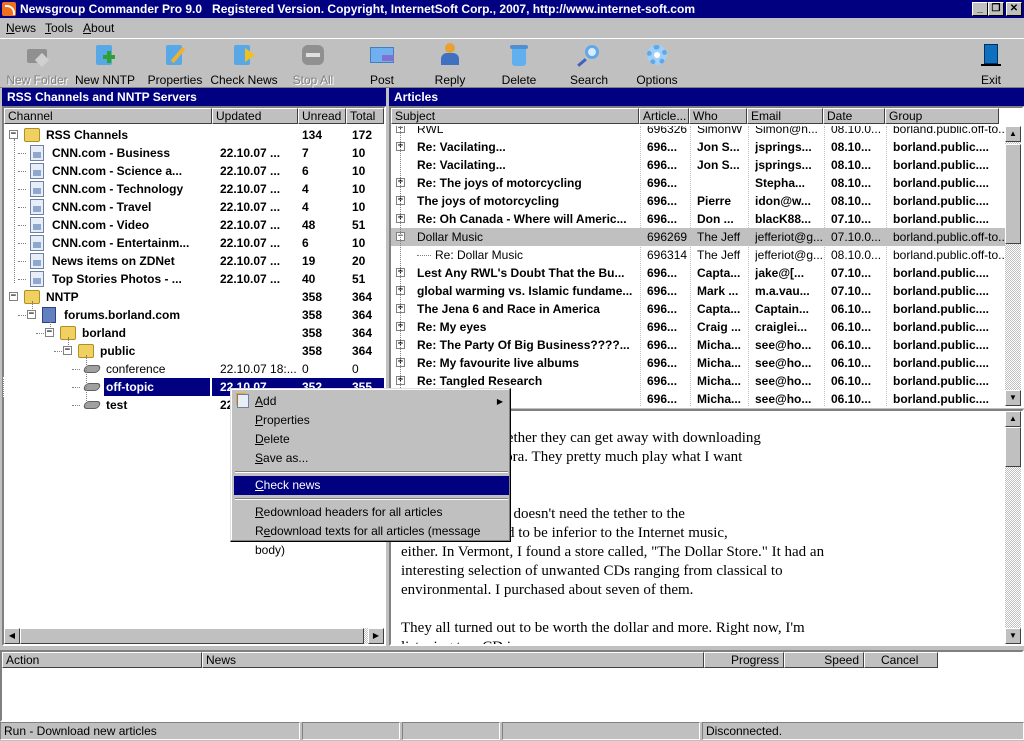  What do you see at coordinates (194, 153) in the screenshot?
I see `tree-row: CNN.com - Business 22.10.07 ... 7 10` at bounding box center [194, 153].